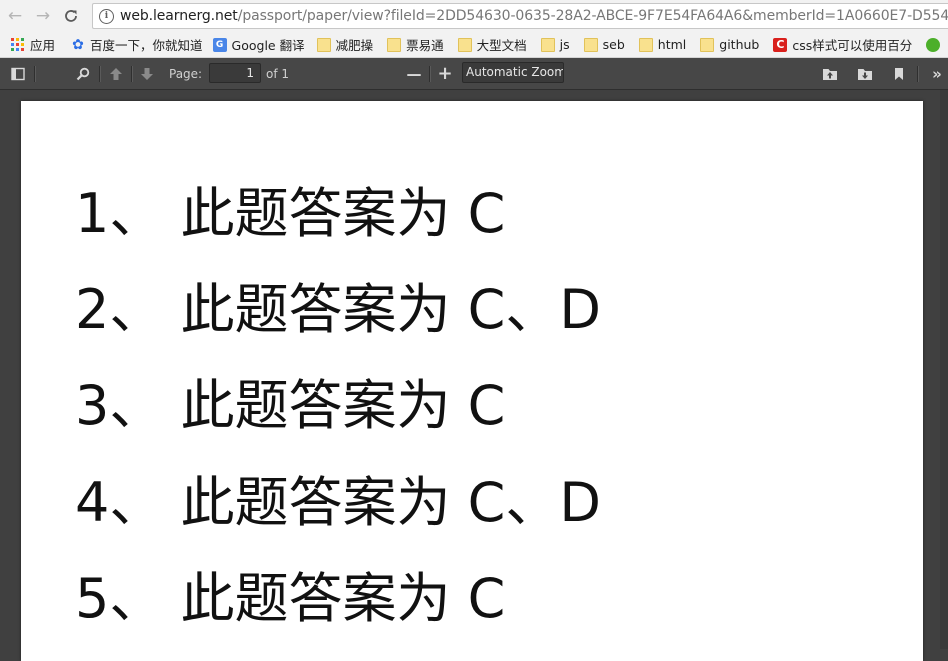  I want to click on find-button, so click(83, 74).